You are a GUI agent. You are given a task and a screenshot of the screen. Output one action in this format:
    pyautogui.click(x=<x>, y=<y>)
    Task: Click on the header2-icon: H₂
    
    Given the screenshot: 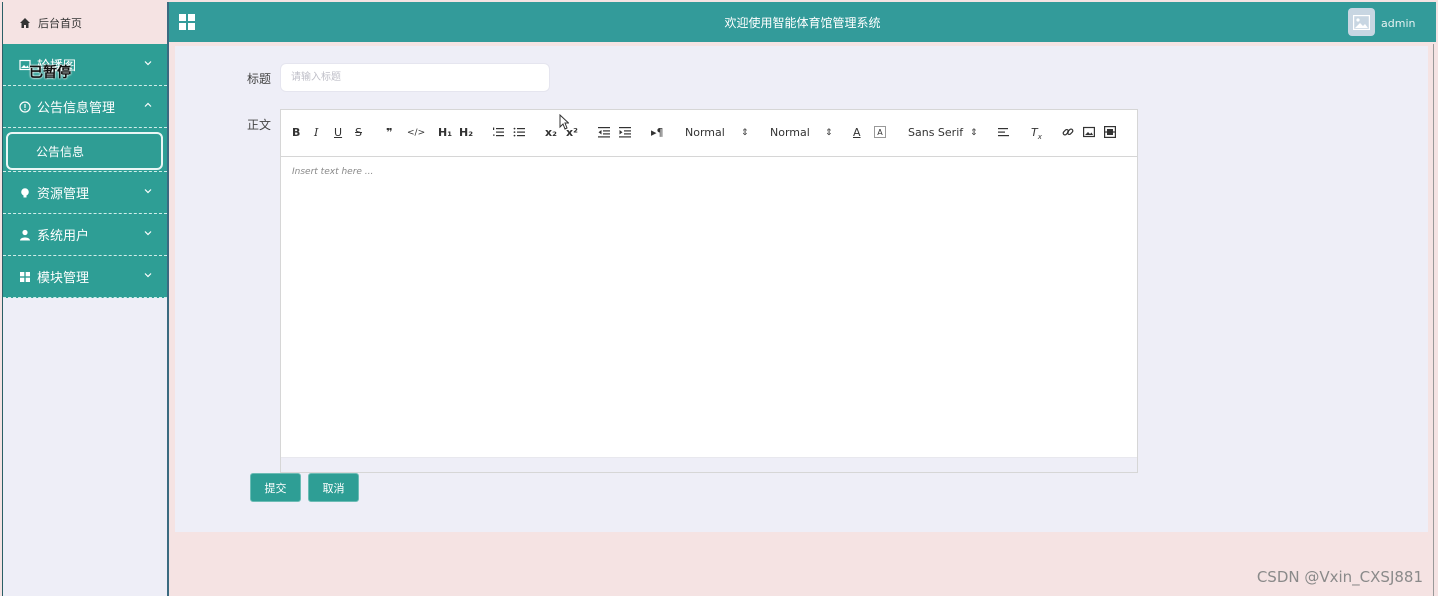 What is the action you would take?
    pyautogui.click(x=466, y=133)
    